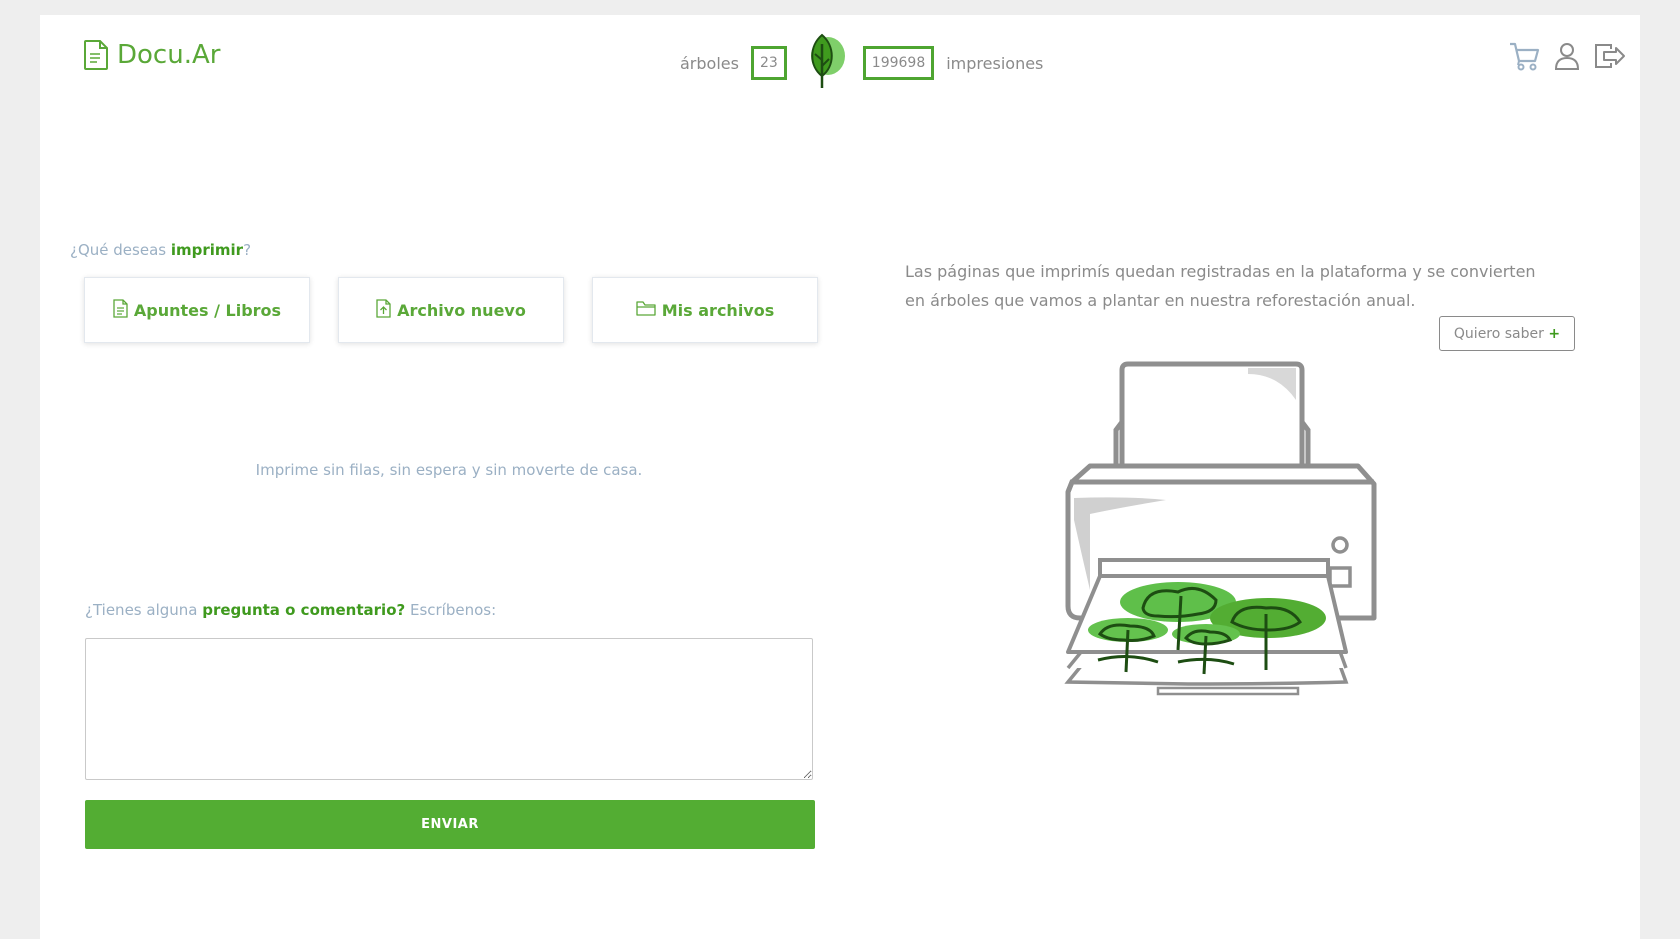 This screenshot has width=1680, height=939. I want to click on logo-text: Docu.Ar, so click(169, 55).